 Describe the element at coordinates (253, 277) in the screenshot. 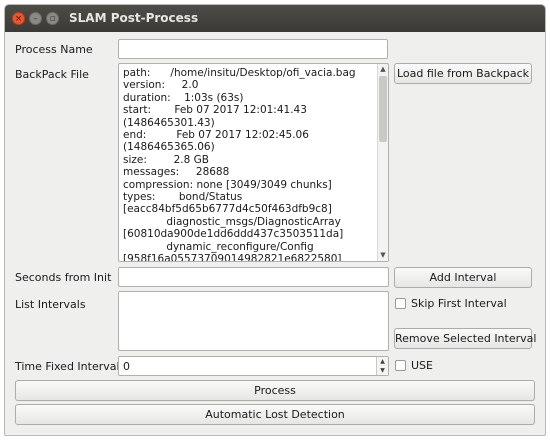

I see `seconds-from-init-input` at that location.